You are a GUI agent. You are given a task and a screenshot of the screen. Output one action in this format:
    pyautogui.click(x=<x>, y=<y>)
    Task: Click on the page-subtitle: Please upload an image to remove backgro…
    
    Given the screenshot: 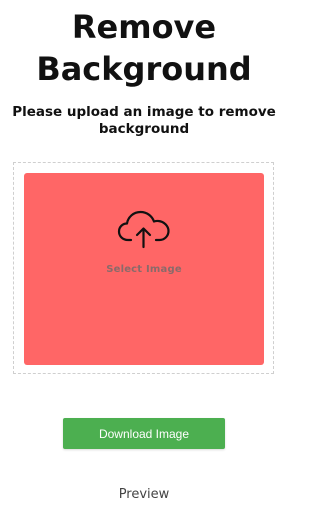 What is the action you would take?
    pyautogui.click(x=144, y=121)
    